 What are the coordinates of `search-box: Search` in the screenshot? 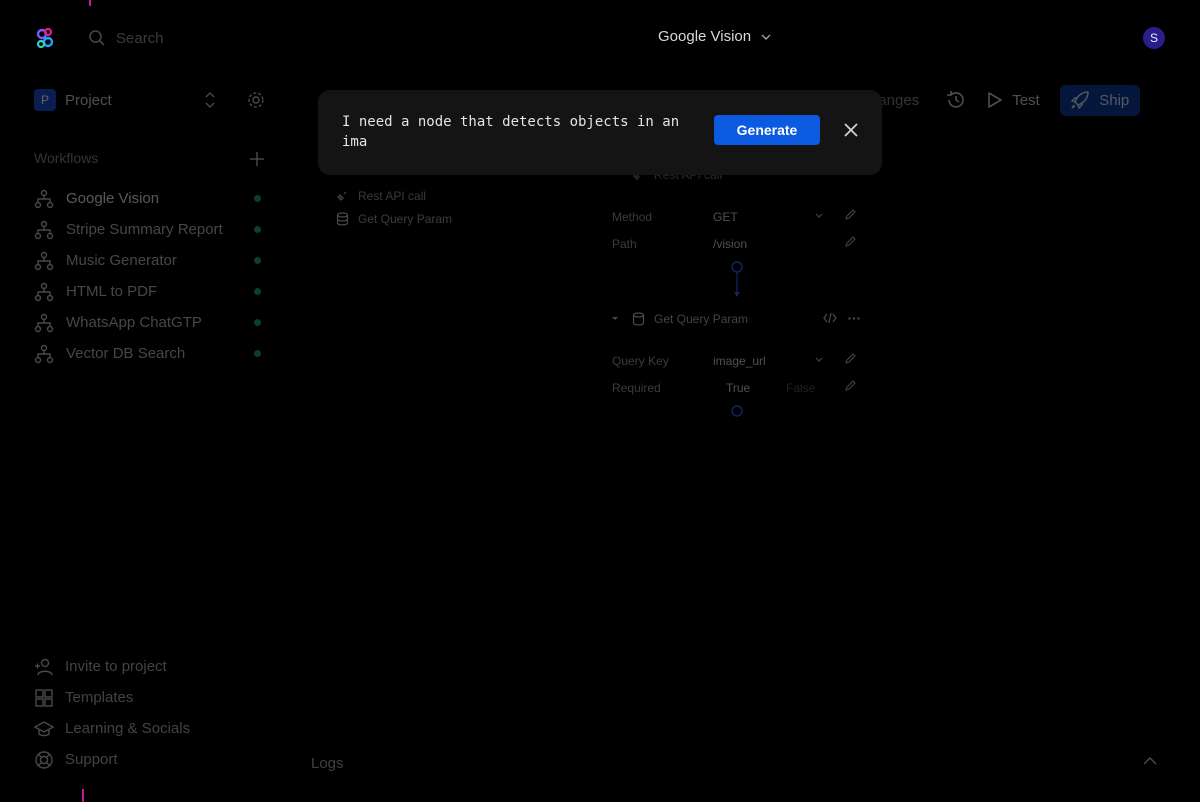 It's located at (126, 38).